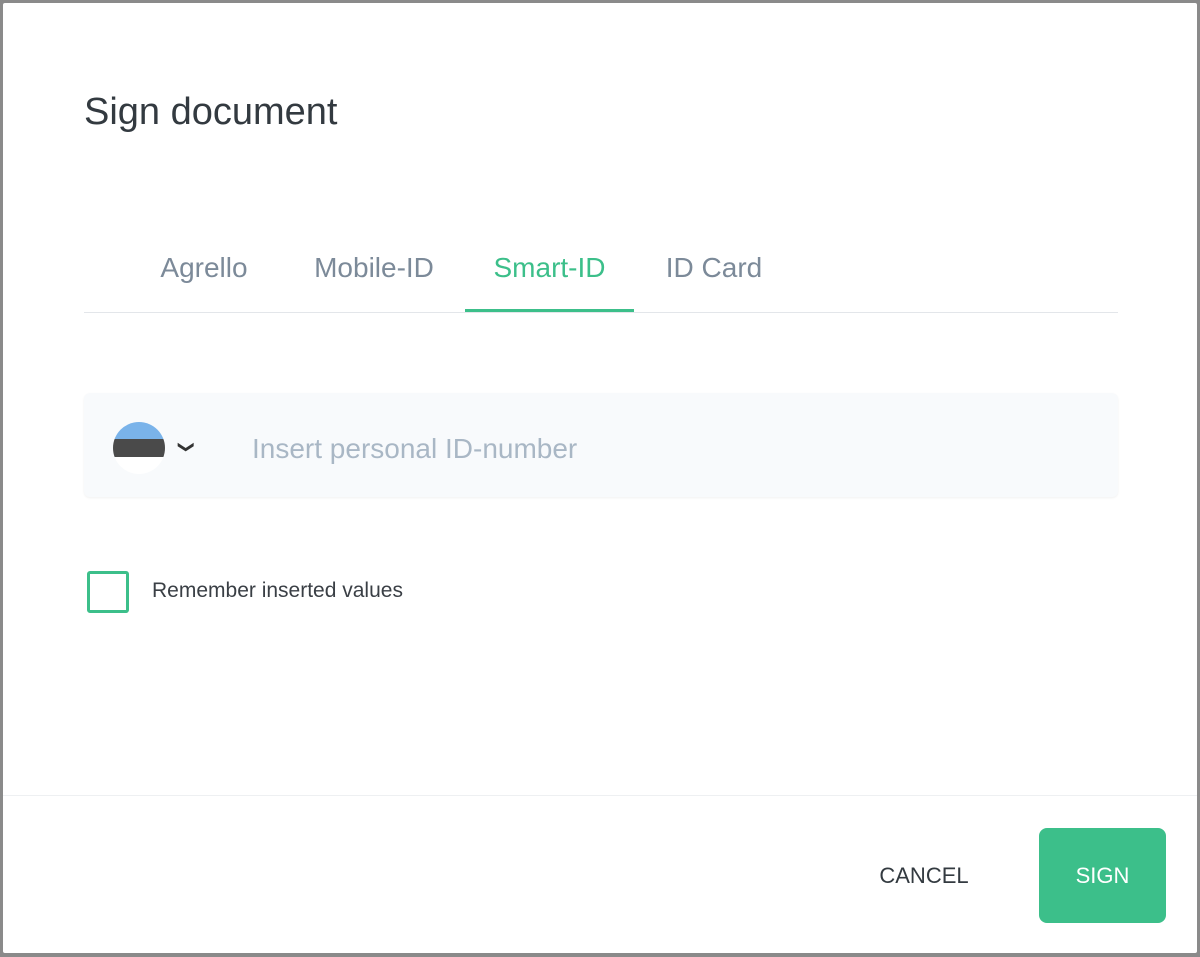  What do you see at coordinates (714, 277) in the screenshot?
I see `tab-id-card: ID Card` at bounding box center [714, 277].